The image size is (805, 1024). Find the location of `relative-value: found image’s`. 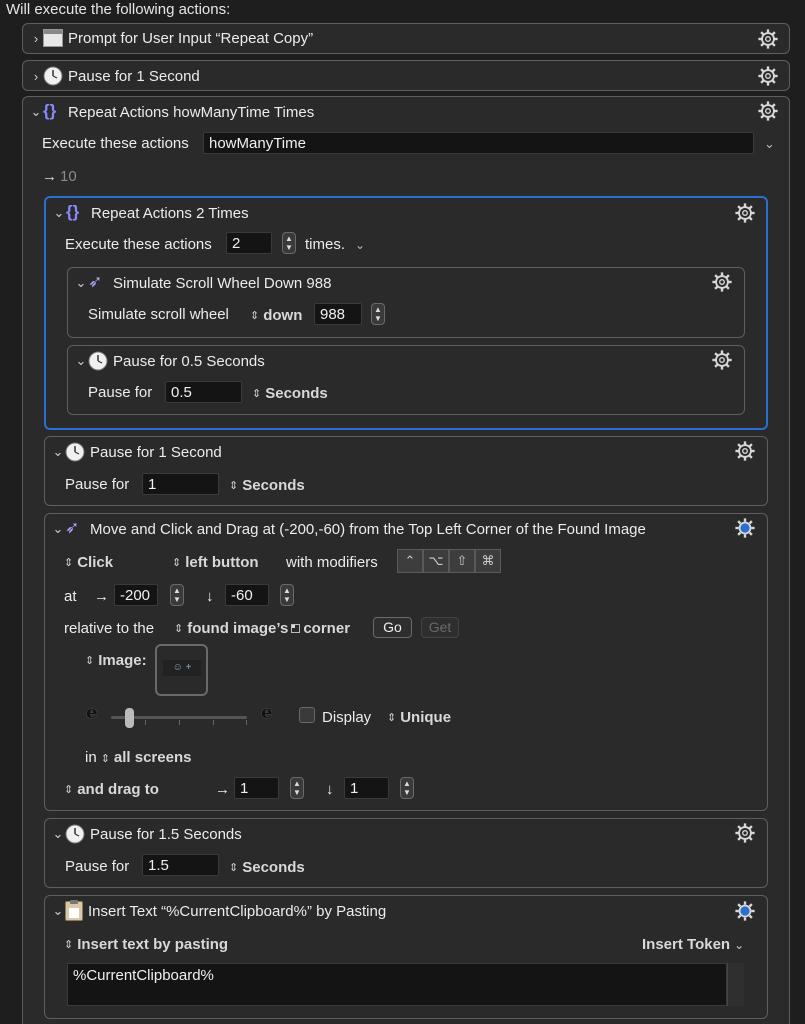

relative-value: found image’s is located at coordinates (238, 628).